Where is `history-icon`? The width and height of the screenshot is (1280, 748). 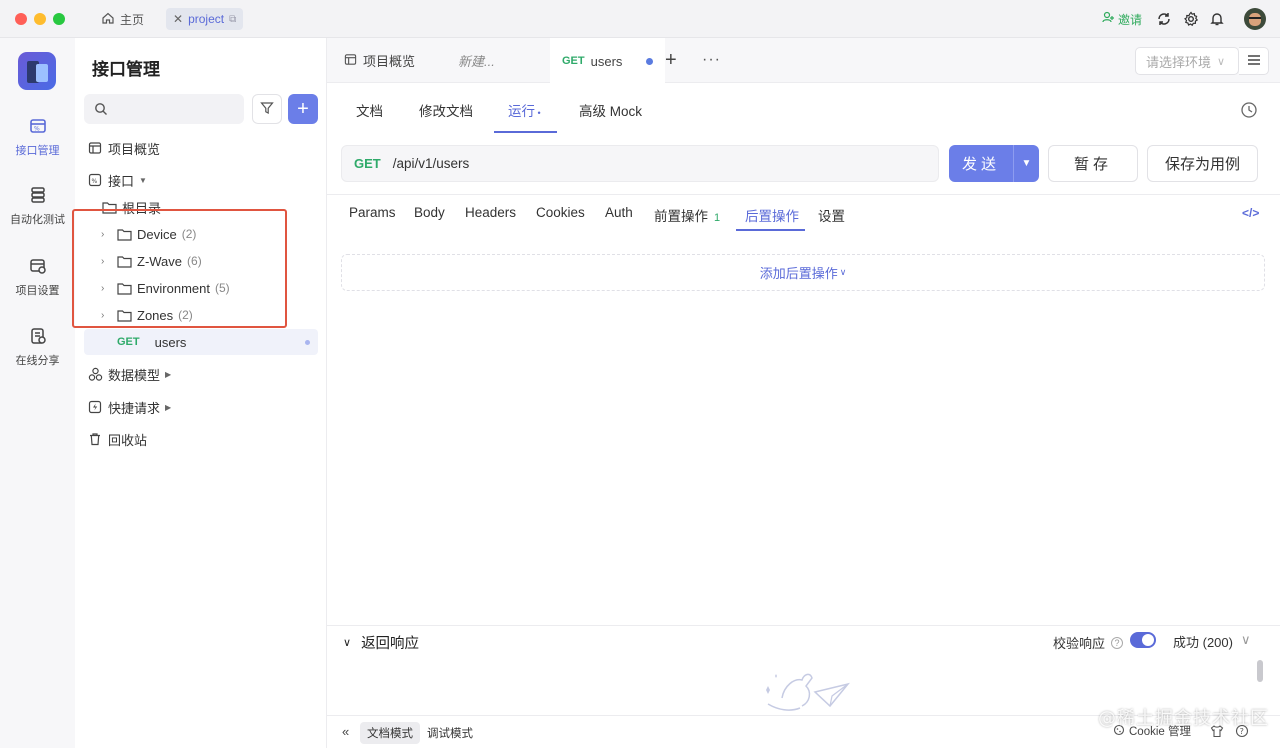 history-icon is located at coordinates (1249, 111).